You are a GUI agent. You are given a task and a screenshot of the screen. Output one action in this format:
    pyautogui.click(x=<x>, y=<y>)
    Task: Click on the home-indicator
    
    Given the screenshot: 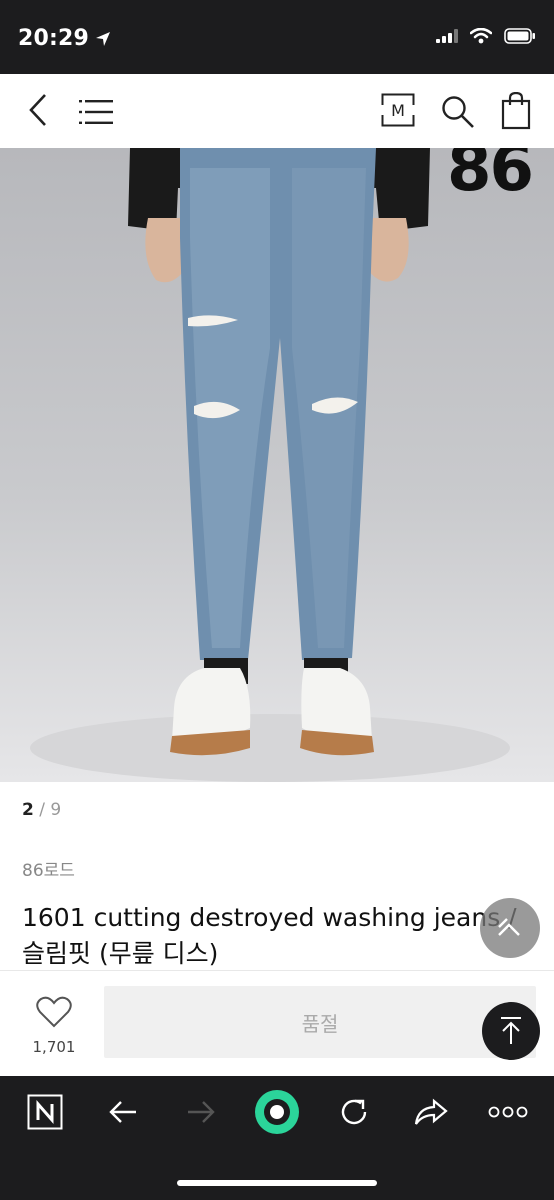 What is the action you would take?
    pyautogui.click(x=277, y=1183)
    